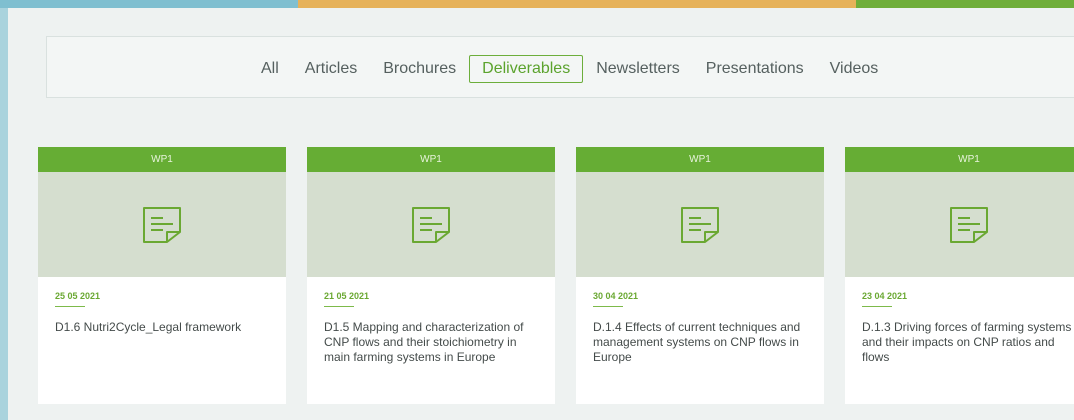  What do you see at coordinates (347, 296) in the screenshot?
I see `card-date: 21 05 2021` at bounding box center [347, 296].